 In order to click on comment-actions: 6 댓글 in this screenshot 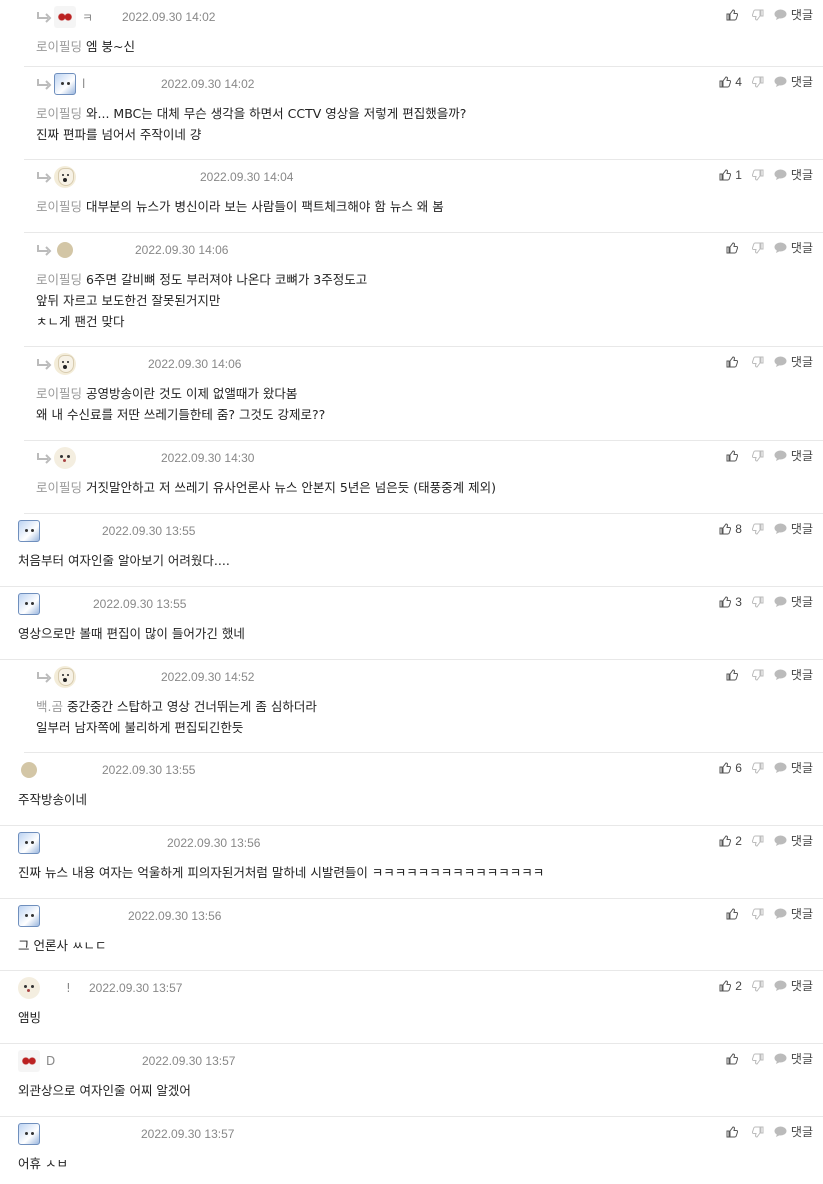, I will do `click(761, 767)`.